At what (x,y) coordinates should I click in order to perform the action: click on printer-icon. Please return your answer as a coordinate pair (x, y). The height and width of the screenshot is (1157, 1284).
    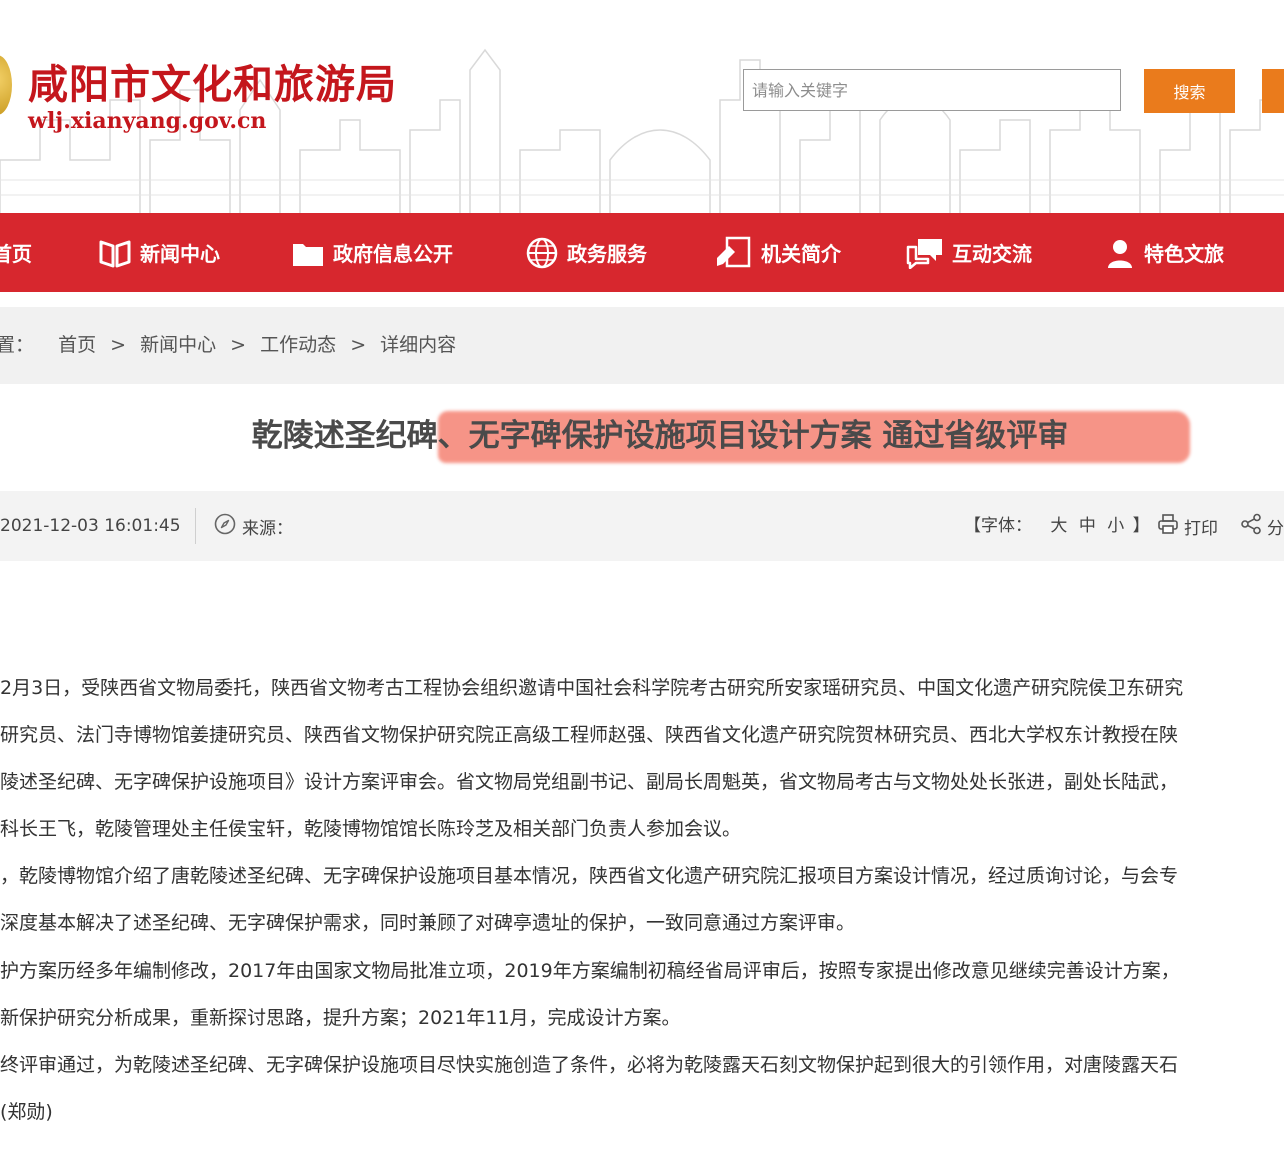
    Looking at the image, I should click on (1168, 526).